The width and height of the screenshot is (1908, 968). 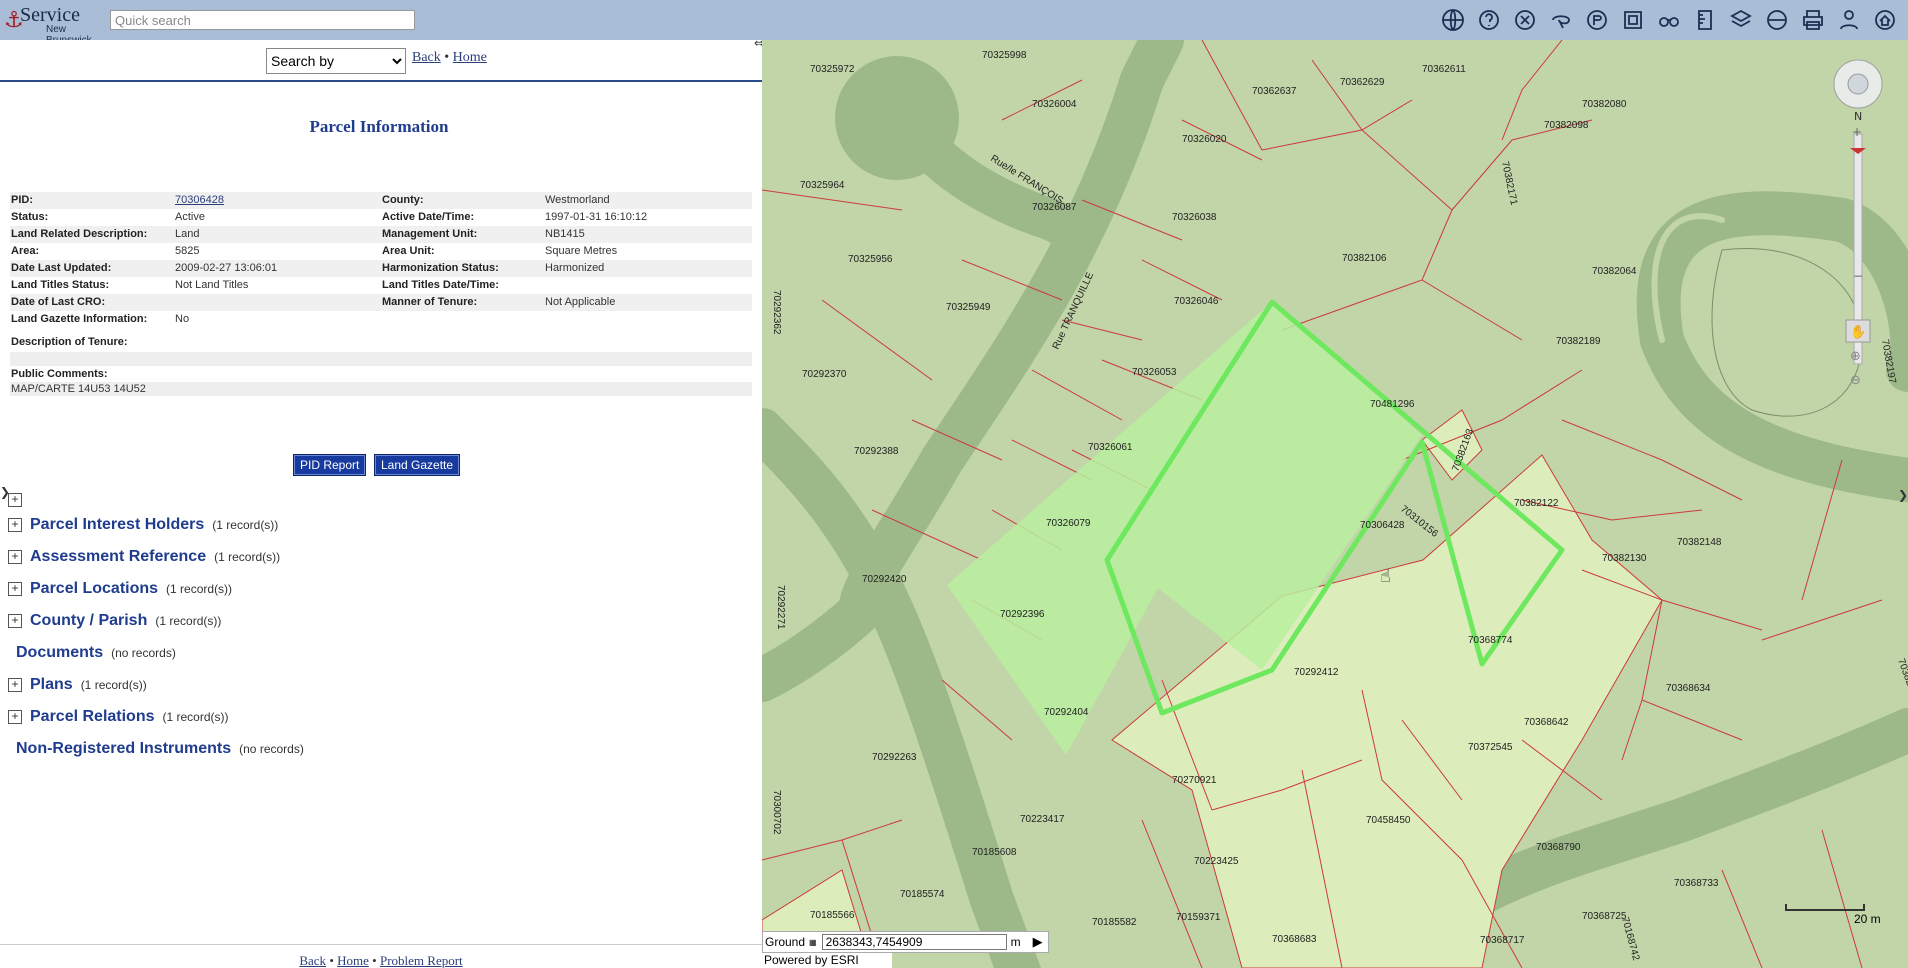 I want to click on coordinate-input, so click(x=914, y=942).